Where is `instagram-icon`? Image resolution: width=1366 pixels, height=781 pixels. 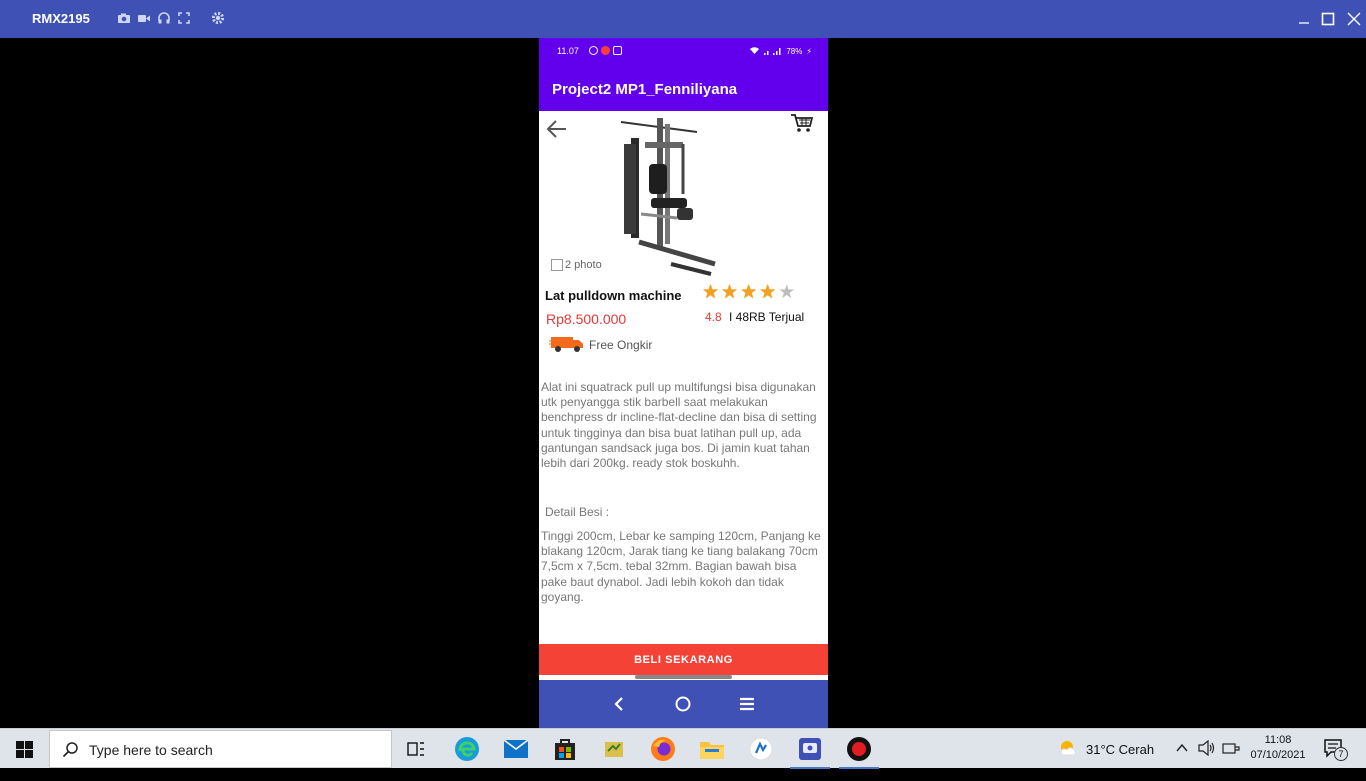
instagram-icon is located at coordinates (617, 50).